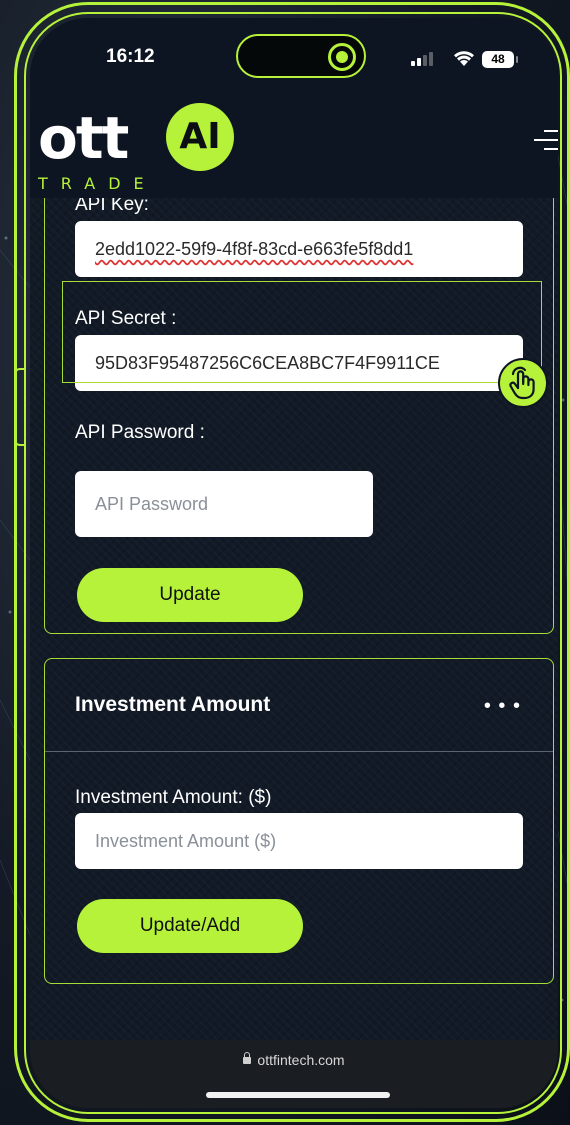  I want to click on investment-amount-label: Investment Amount: ($), so click(173, 797).